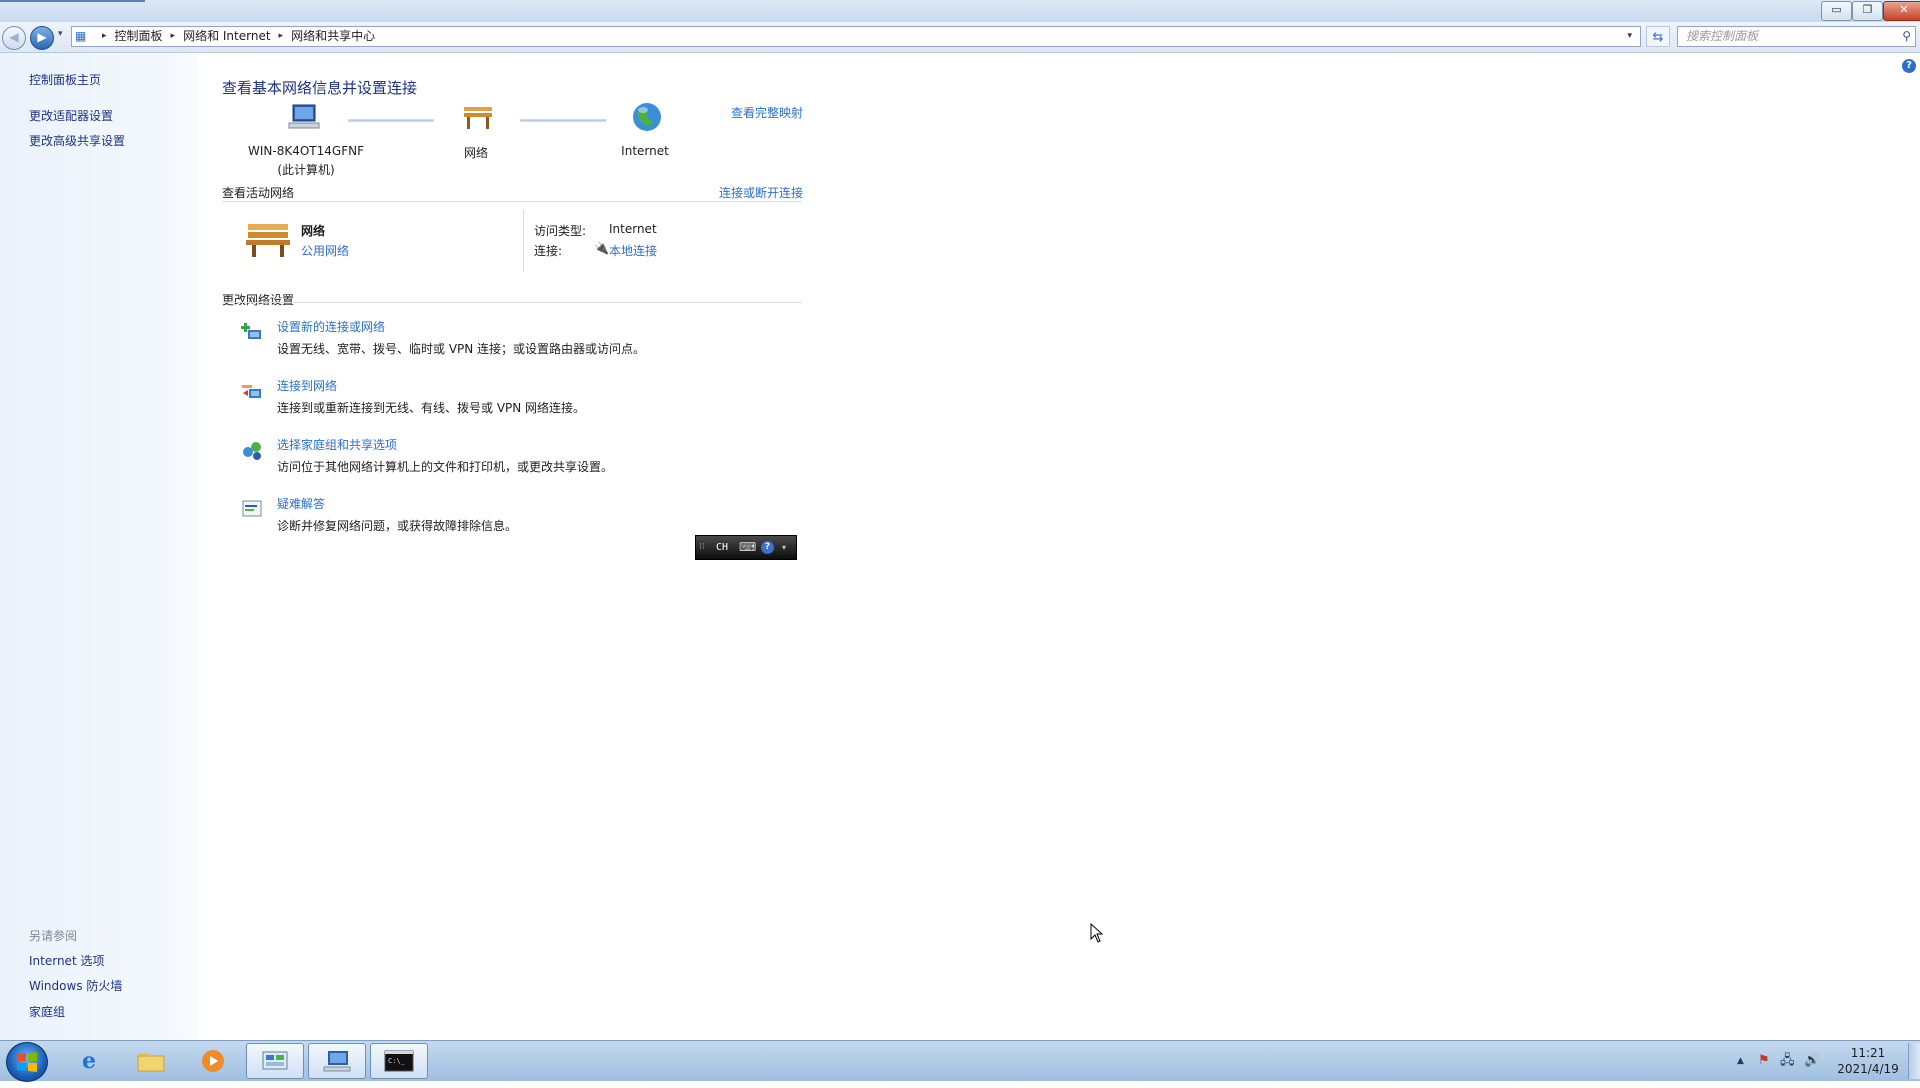 This screenshot has height=1088, width=1920. Describe the element at coordinates (431, 408) in the screenshot. I see `connect-network-desc: 连接到或重新连接到无线、有线、拨号或 VPN 网络连接。` at that location.